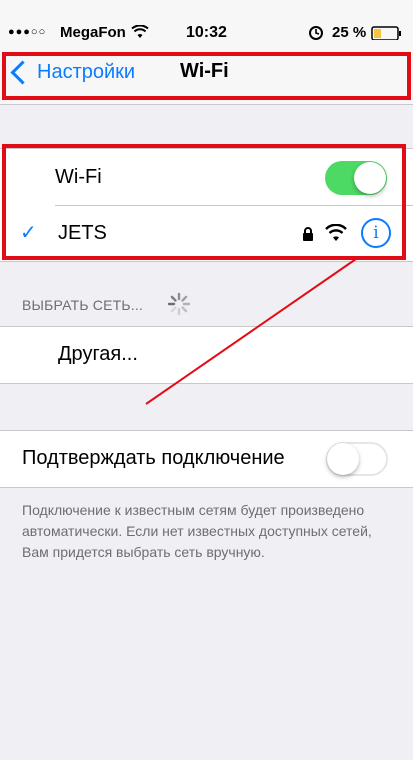  I want to click on network-name: JETS, so click(82, 233).